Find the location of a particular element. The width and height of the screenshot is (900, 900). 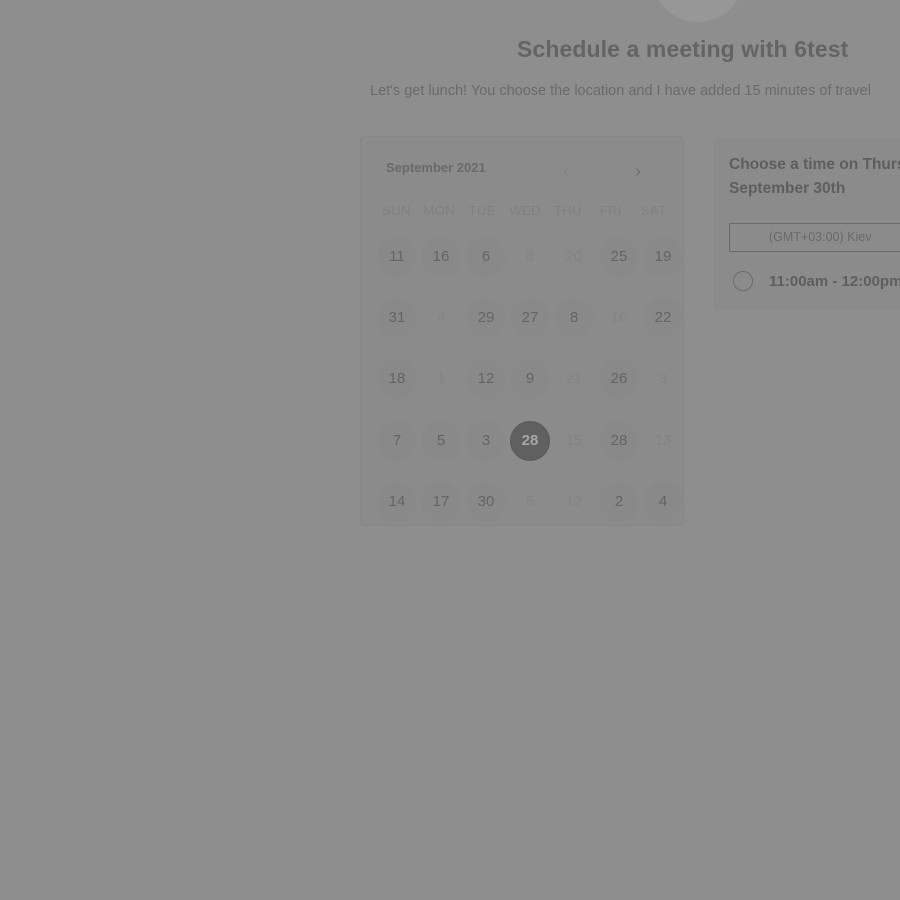

calendar-day: 21 is located at coordinates (574, 378).